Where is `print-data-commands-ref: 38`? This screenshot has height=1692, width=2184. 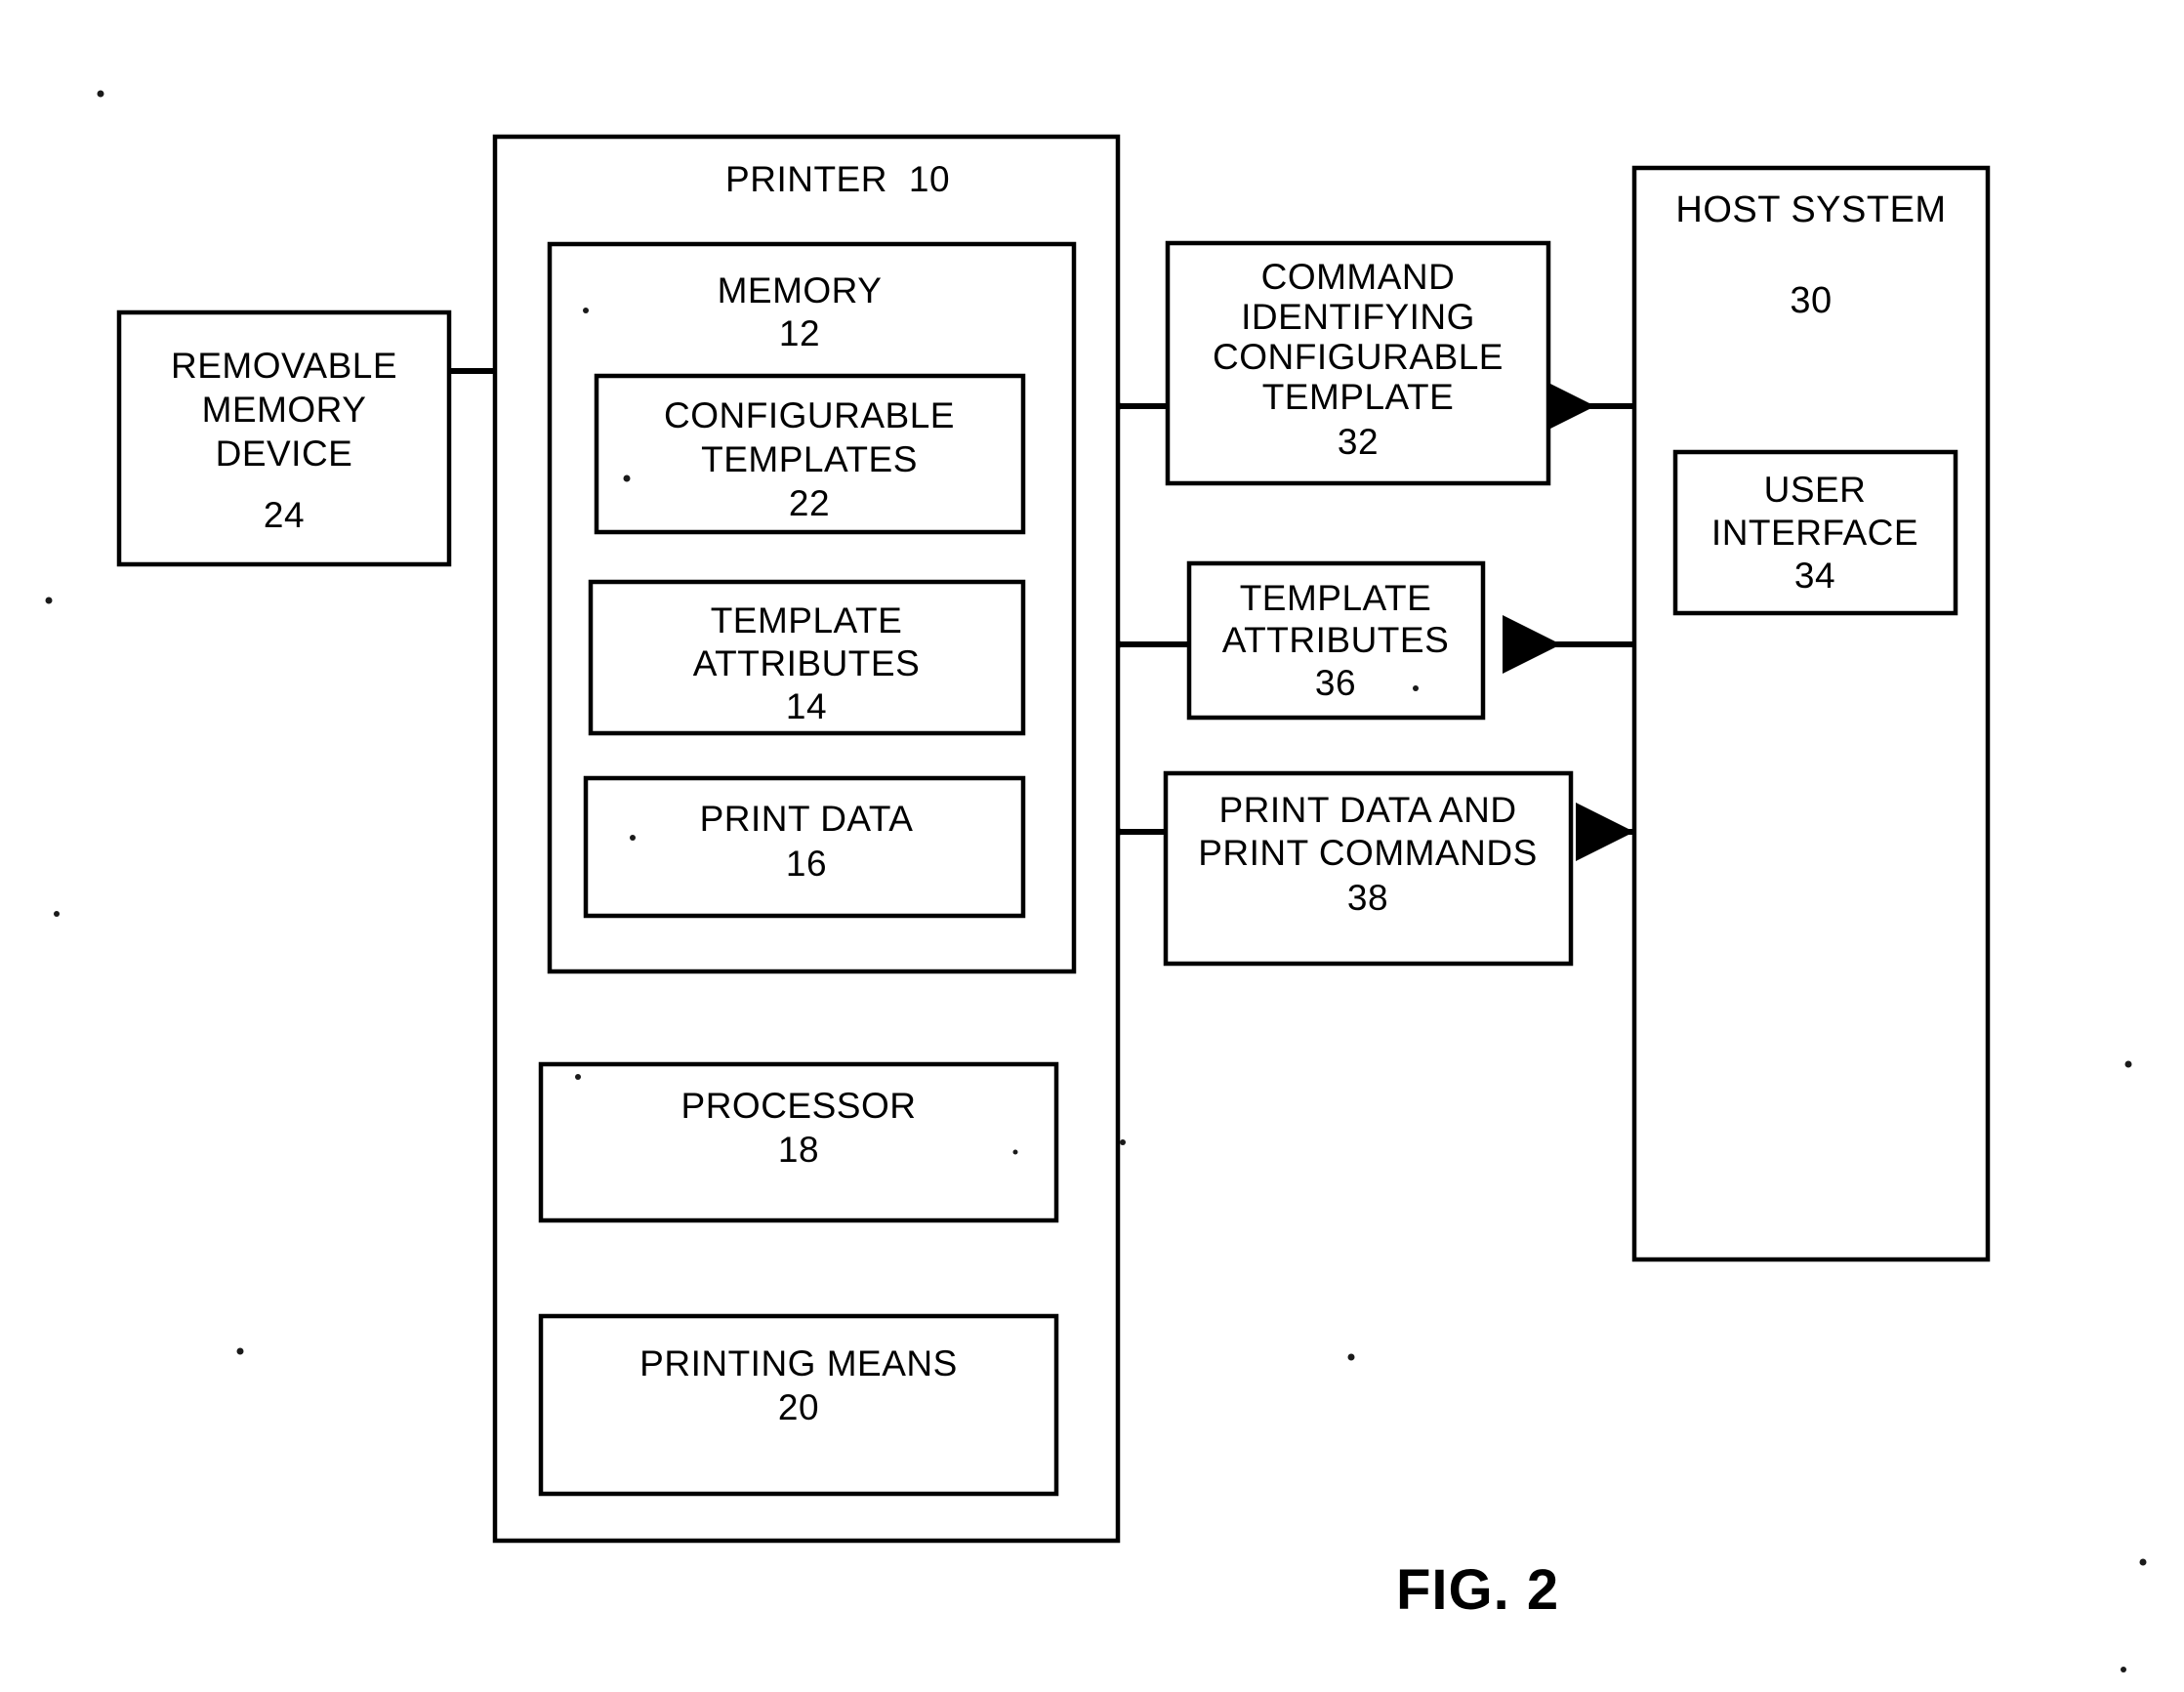
print-data-commands-ref: 38 is located at coordinates (1367, 898).